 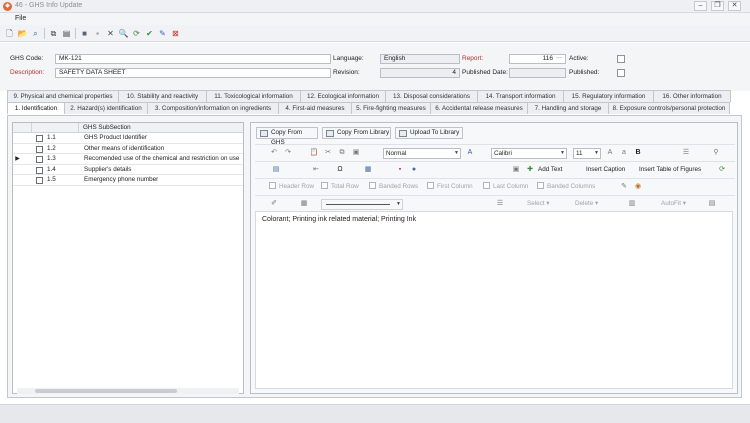 What do you see at coordinates (128, 149) in the screenshot?
I see `table-row: 1.2 Other means of identification` at bounding box center [128, 149].